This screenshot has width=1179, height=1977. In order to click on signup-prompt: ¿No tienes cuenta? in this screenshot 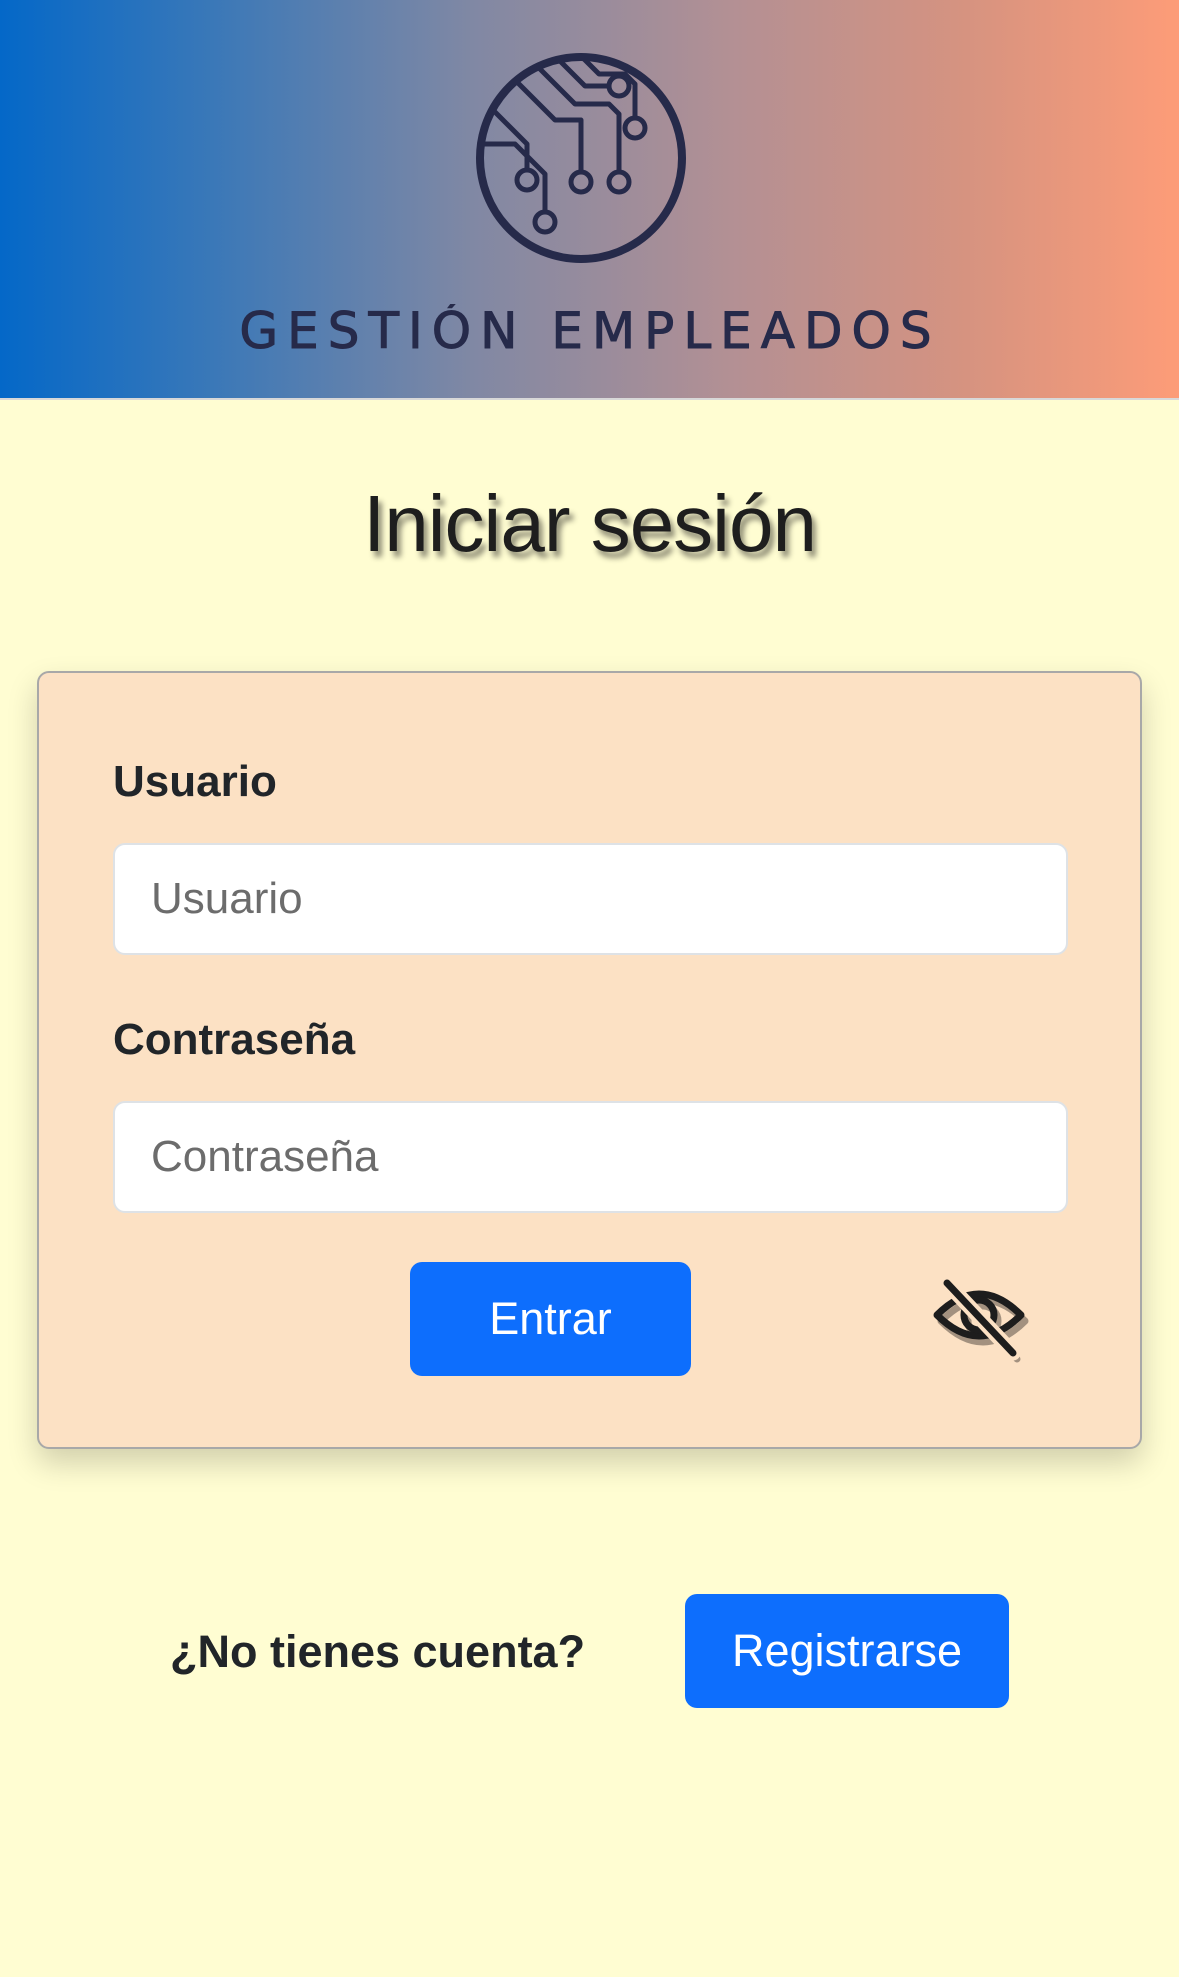, I will do `click(378, 1651)`.